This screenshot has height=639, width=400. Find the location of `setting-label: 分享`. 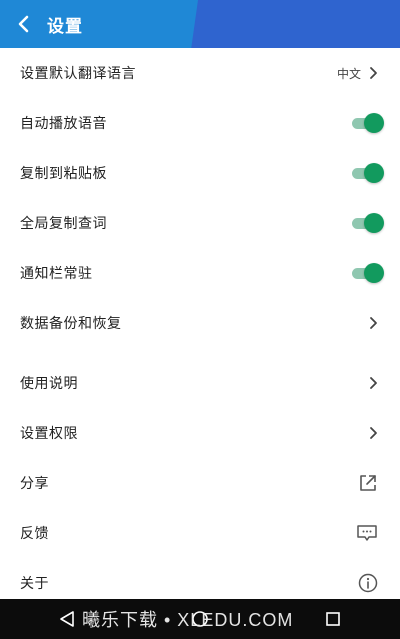

setting-label: 分享 is located at coordinates (34, 484).